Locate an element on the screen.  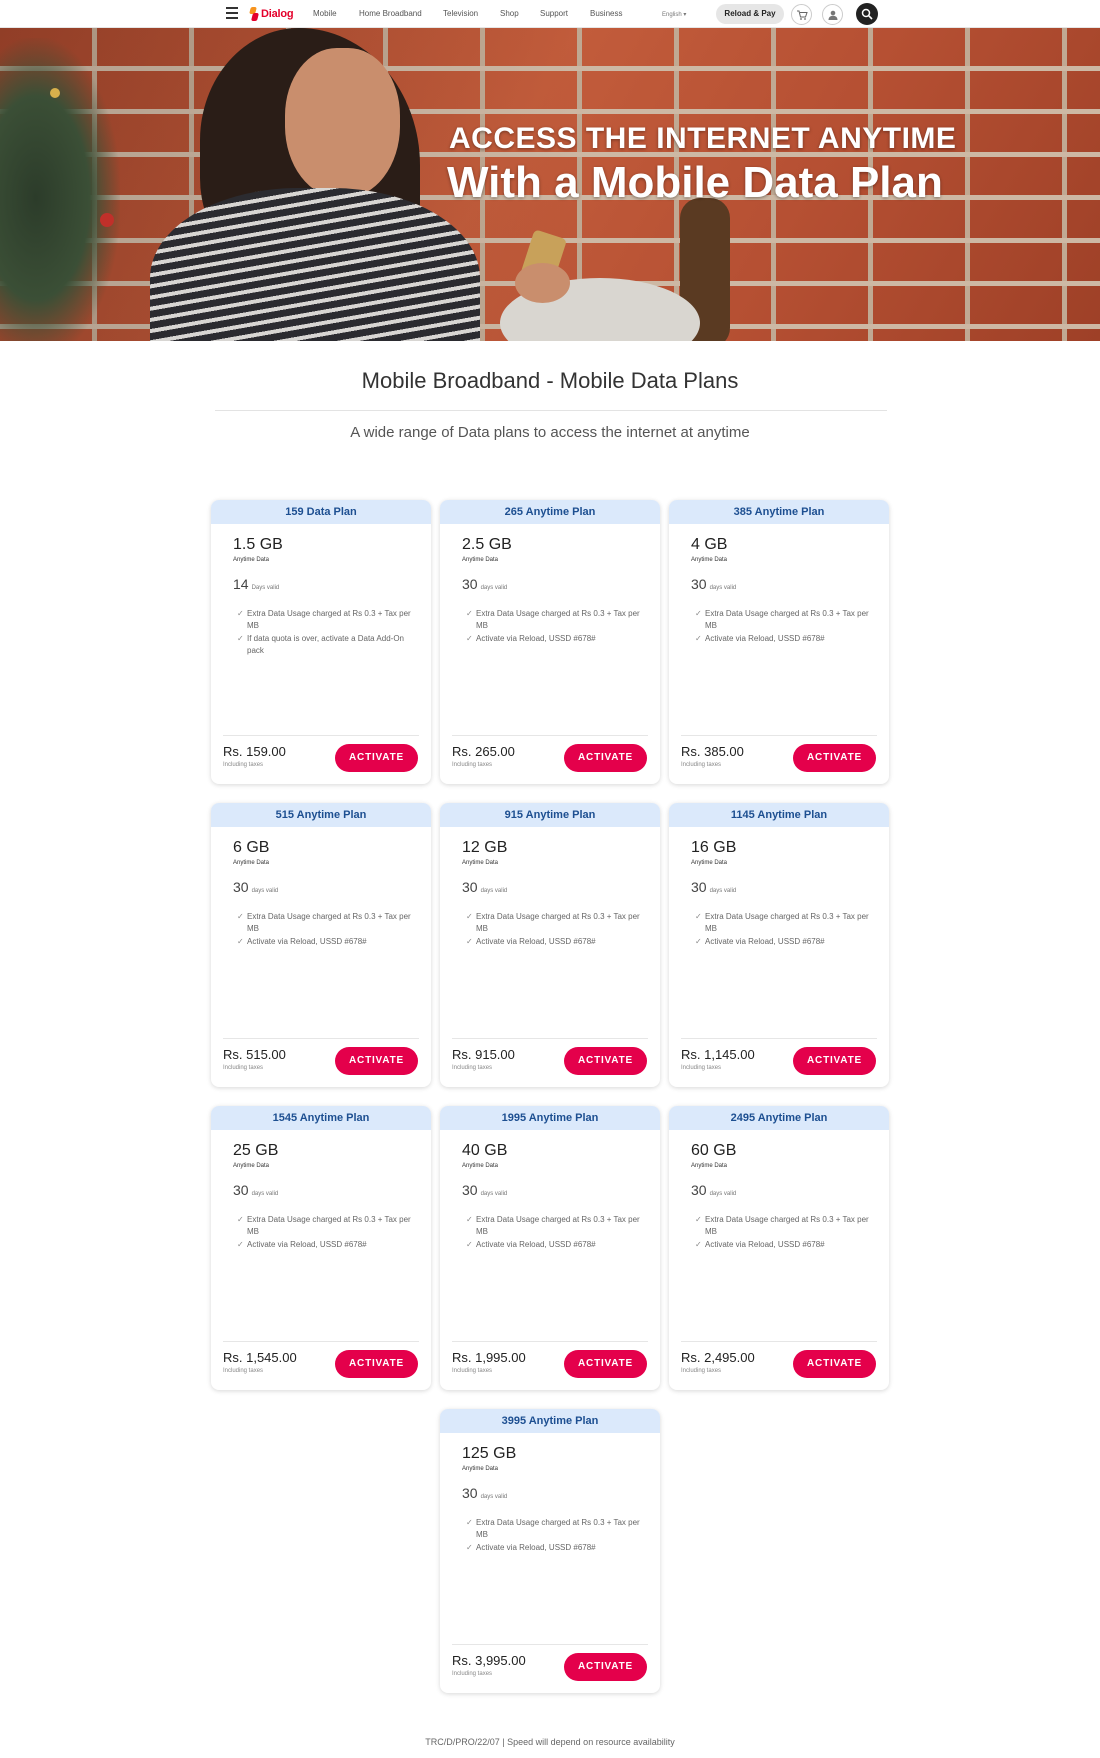
plan-data-amount: 25 GB is located at coordinates (256, 1150).